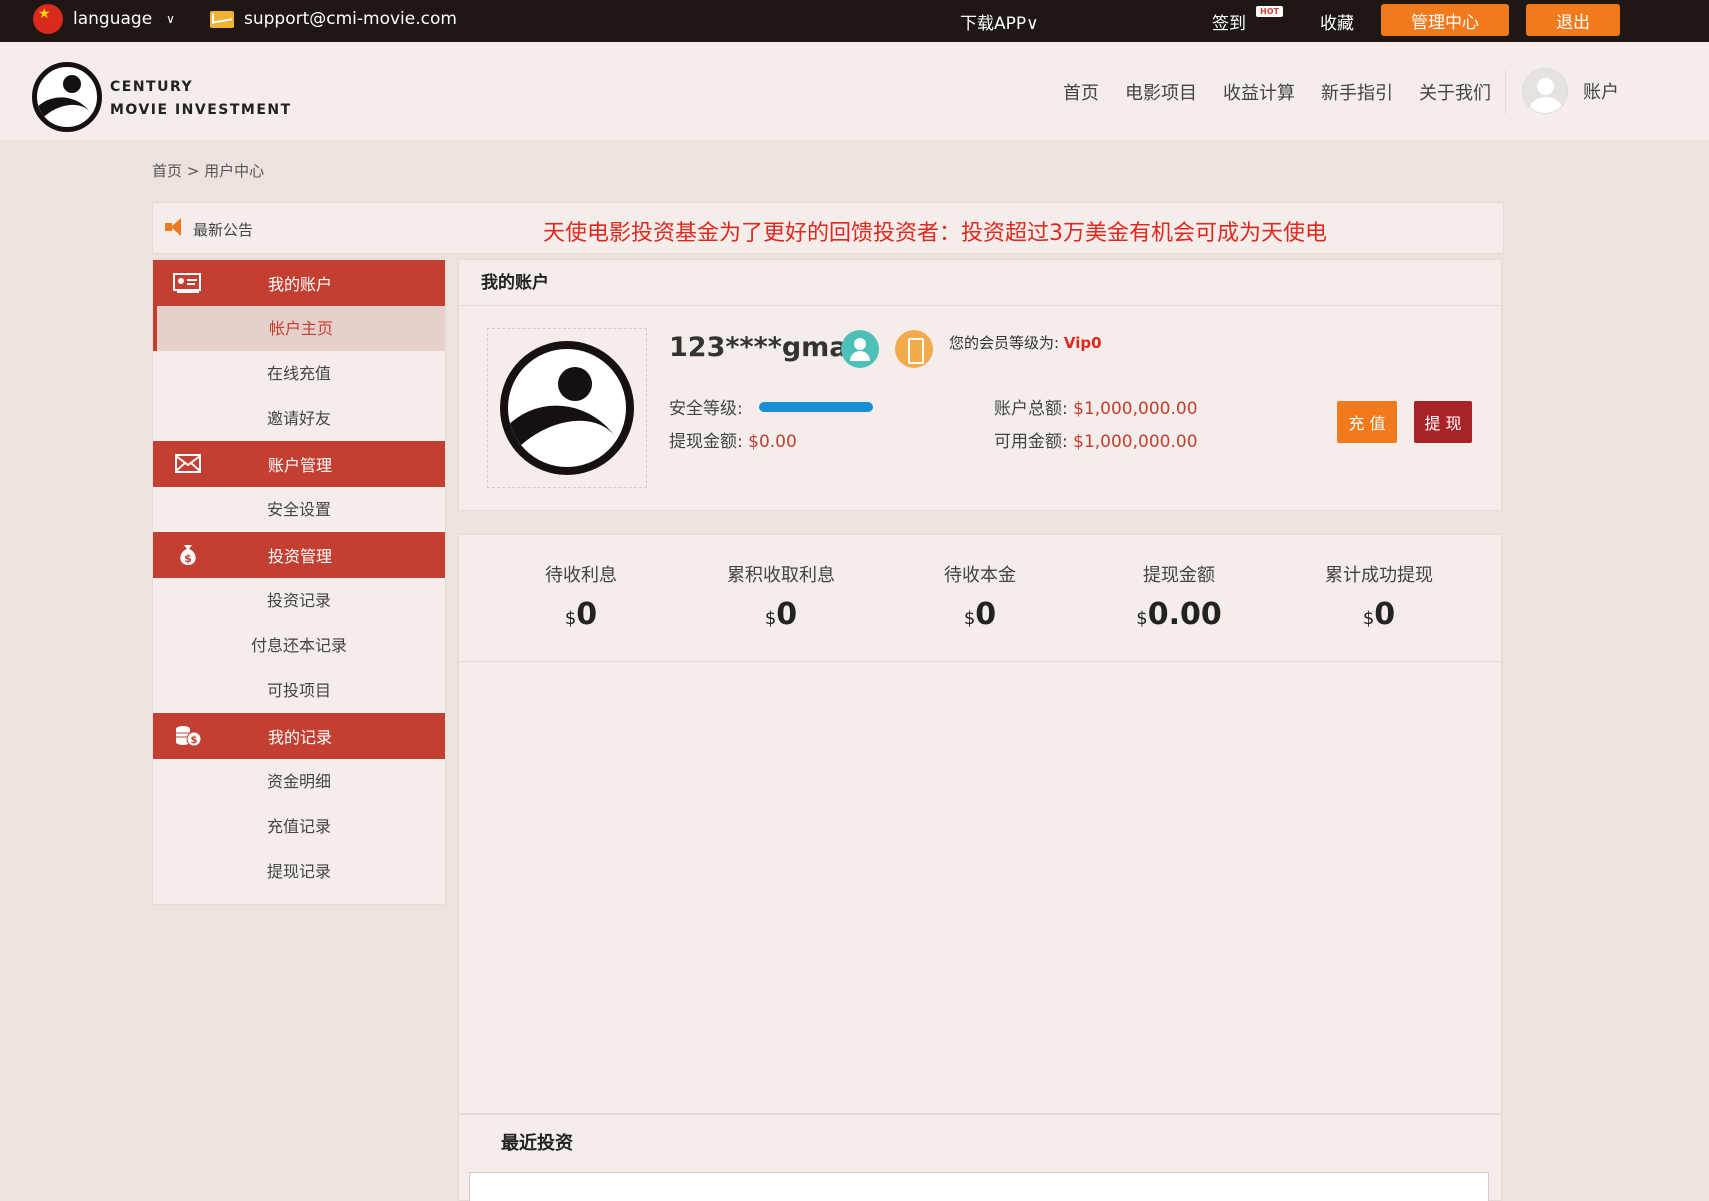 This screenshot has height=1201, width=1709. I want to click on available-amount-label: 可用金额:, so click(1031, 442).